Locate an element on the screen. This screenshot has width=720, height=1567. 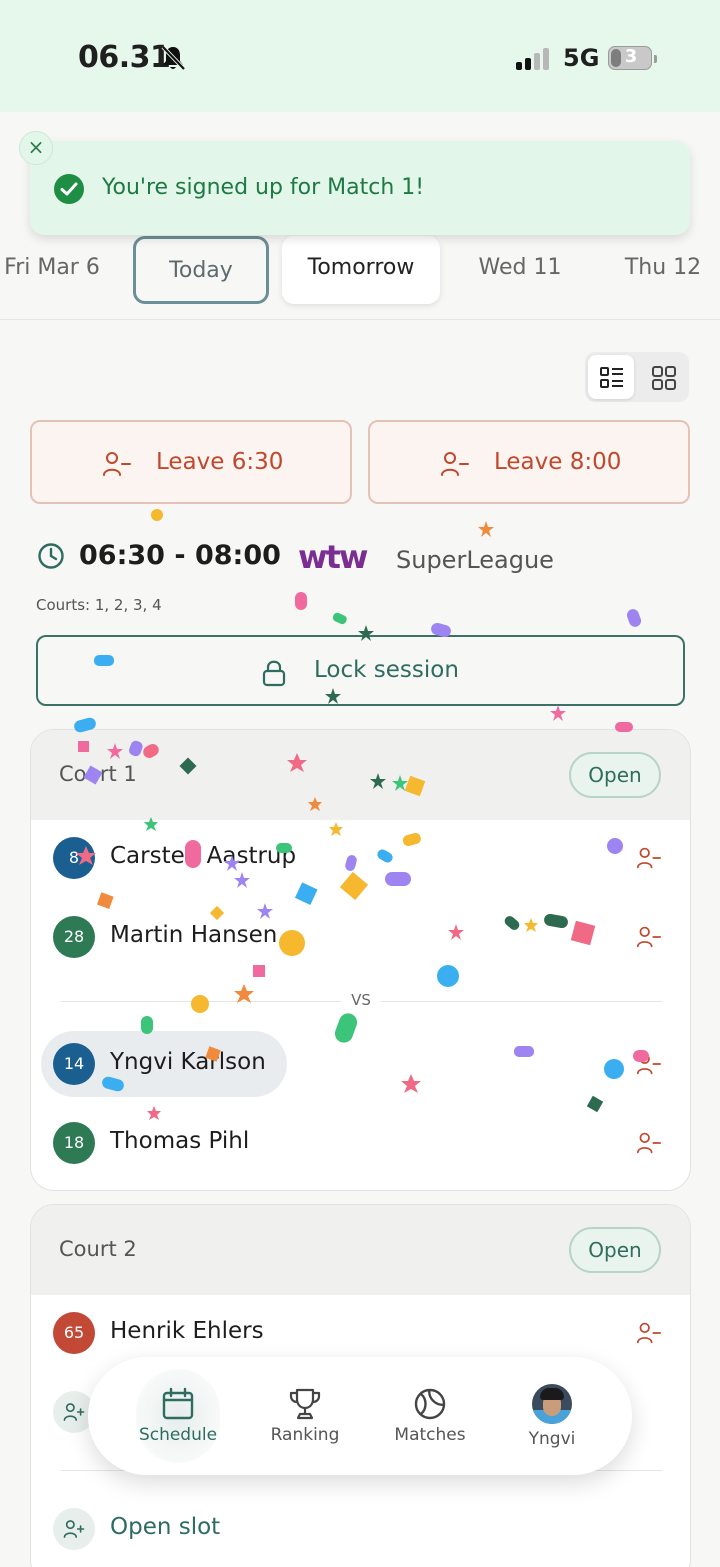
court-2-header: Court 2 Open is located at coordinates (360, 1250).